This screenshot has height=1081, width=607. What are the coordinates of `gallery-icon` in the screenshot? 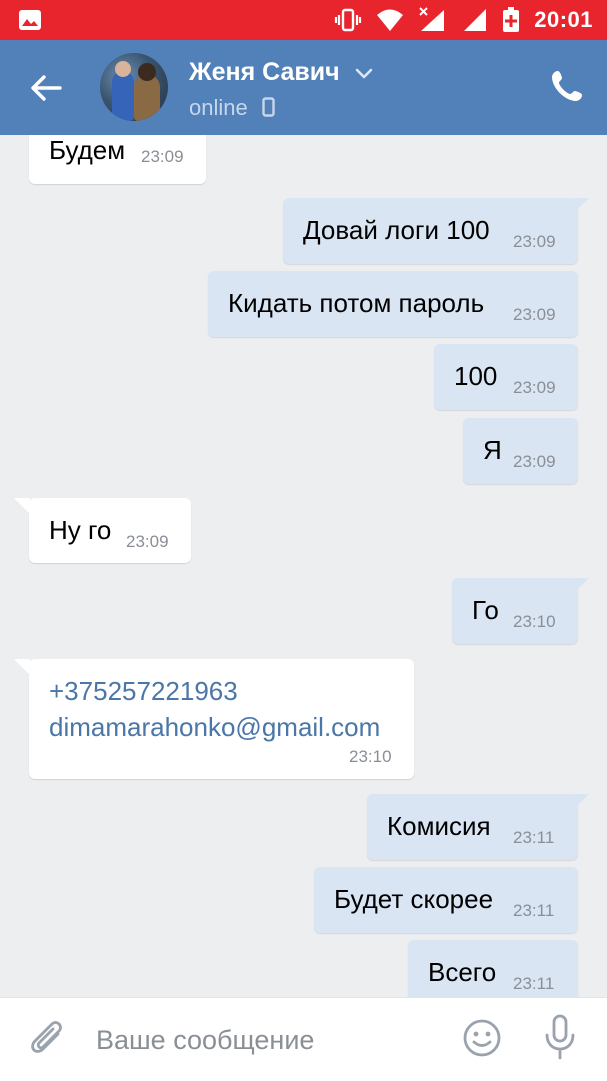 It's located at (30, 20).